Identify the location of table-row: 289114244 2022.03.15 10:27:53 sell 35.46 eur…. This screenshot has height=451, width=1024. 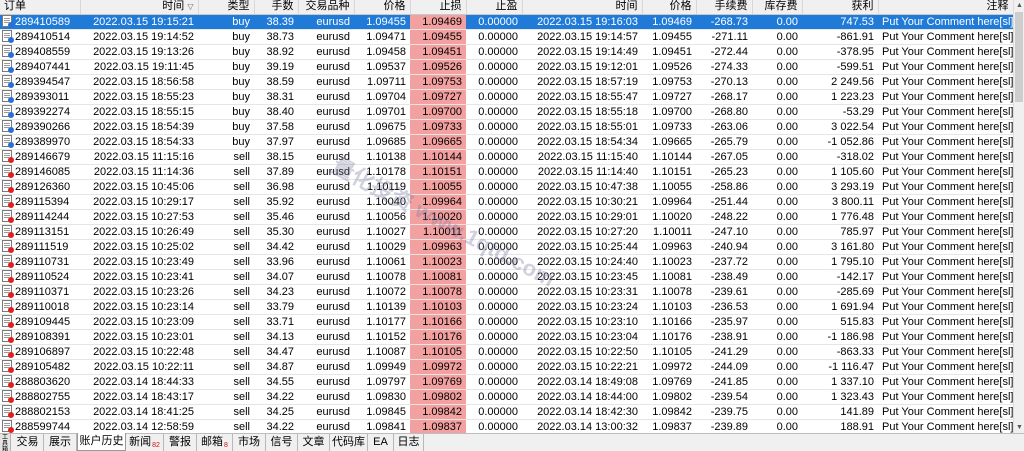
(506, 217).